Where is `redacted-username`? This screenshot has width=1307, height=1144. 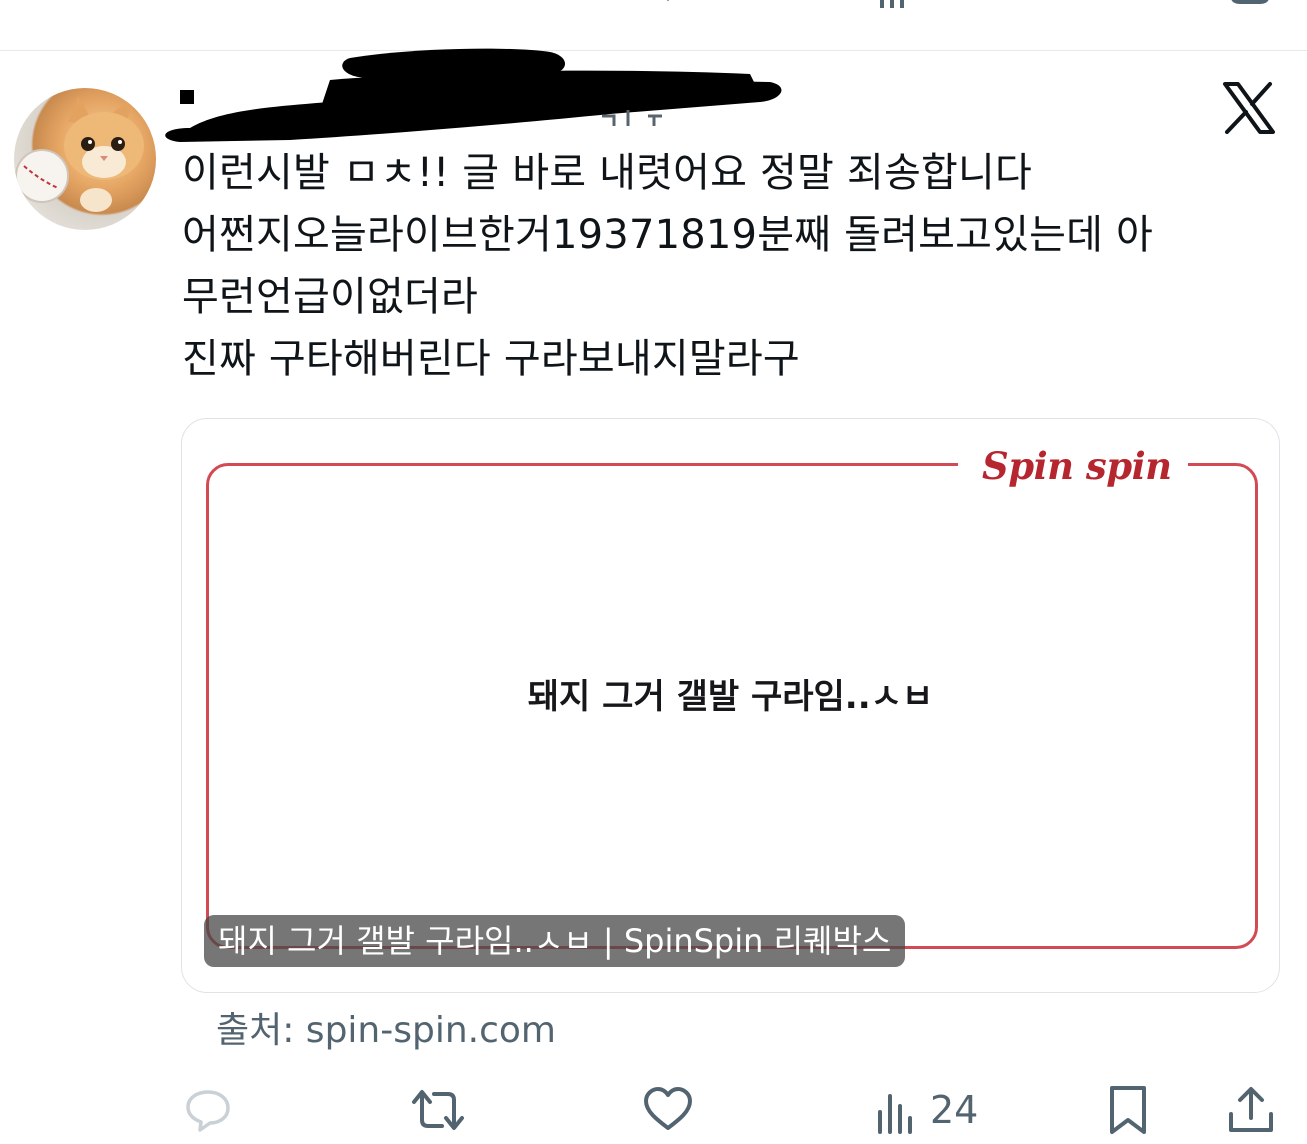
redacted-username is located at coordinates (473, 95).